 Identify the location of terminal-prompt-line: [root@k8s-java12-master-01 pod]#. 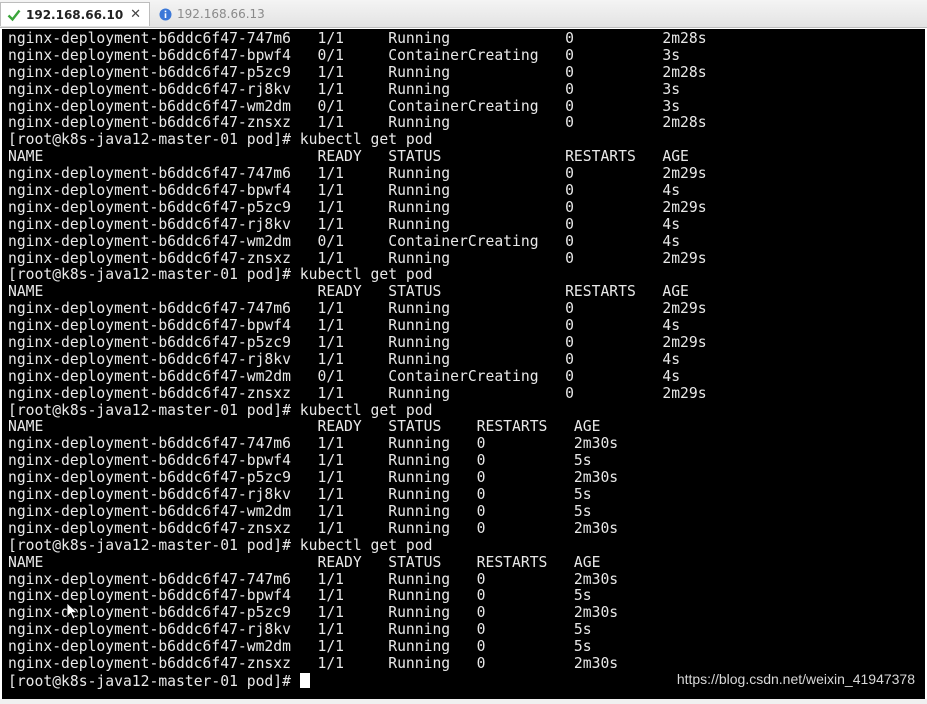
(357, 681).